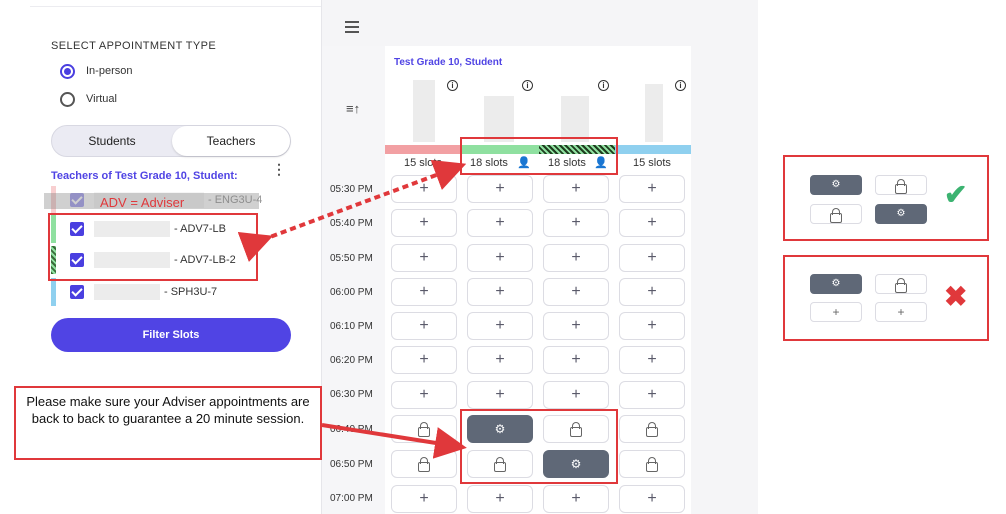 Image resolution: width=1006 pixels, height=514 pixels. What do you see at coordinates (956, 296) in the screenshot?
I see `x-mark-icon: ✖` at bounding box center [956, 296].